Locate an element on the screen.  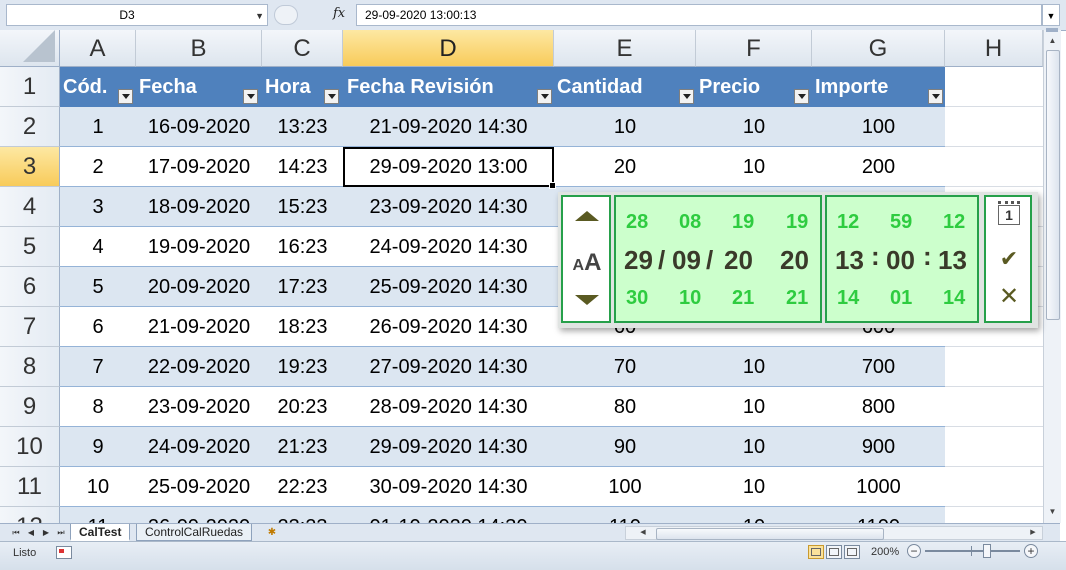
table-cell: 1000 is located at coordinates (878, 487).